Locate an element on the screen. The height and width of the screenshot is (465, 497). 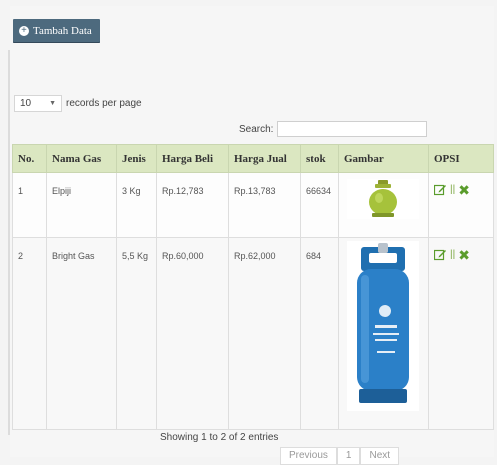
pagination: Previous 1 Next is located at coordinates (340, 456).